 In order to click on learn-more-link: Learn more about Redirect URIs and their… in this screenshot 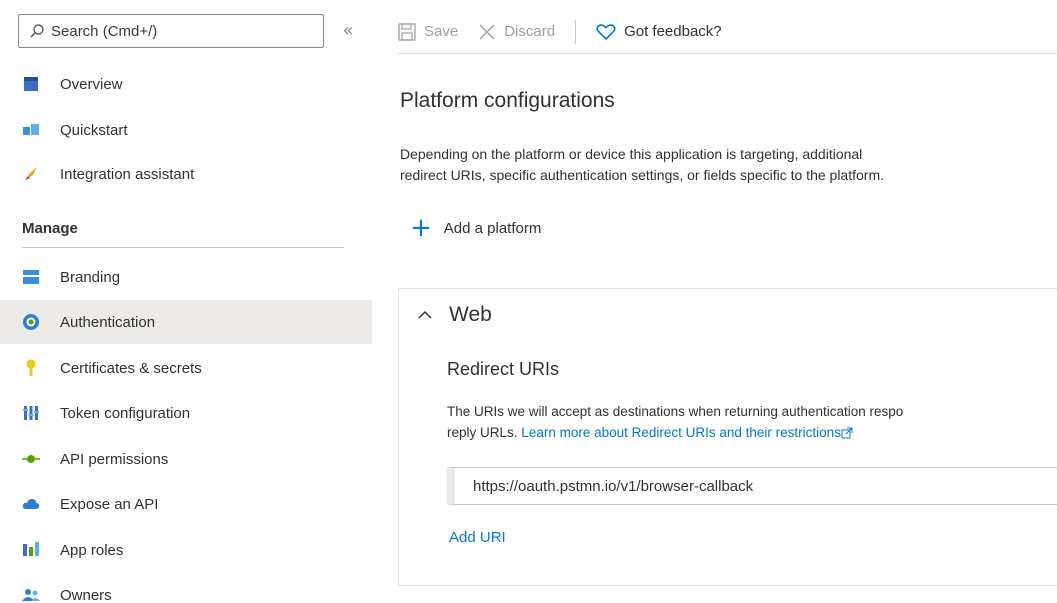, I will do `click(681, 432)`.